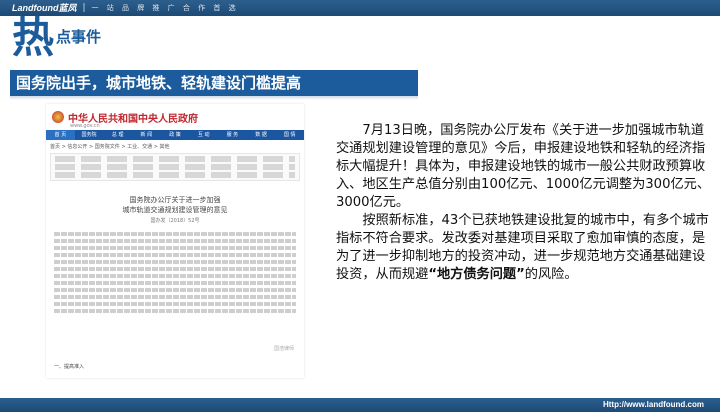  What do you see at coordinates (146, 135) in the screenshot?
I see `gov-nav-item: 新 闻` at bounding box center [146, 135].